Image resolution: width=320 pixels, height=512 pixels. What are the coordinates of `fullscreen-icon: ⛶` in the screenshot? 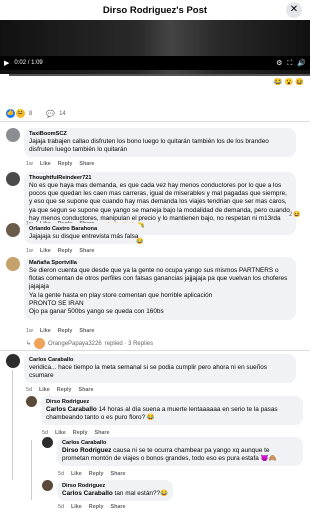 It's located at (289, 63).